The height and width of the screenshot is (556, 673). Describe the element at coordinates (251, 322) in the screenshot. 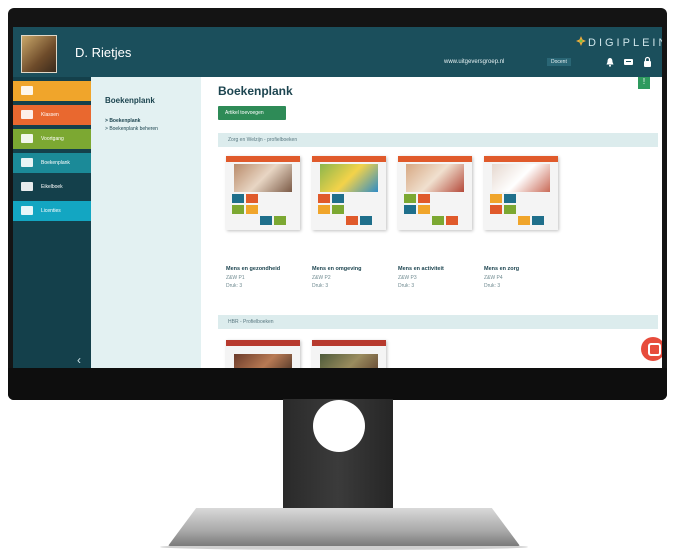

I see `section-label: HBR - Profielboeken` at that location.